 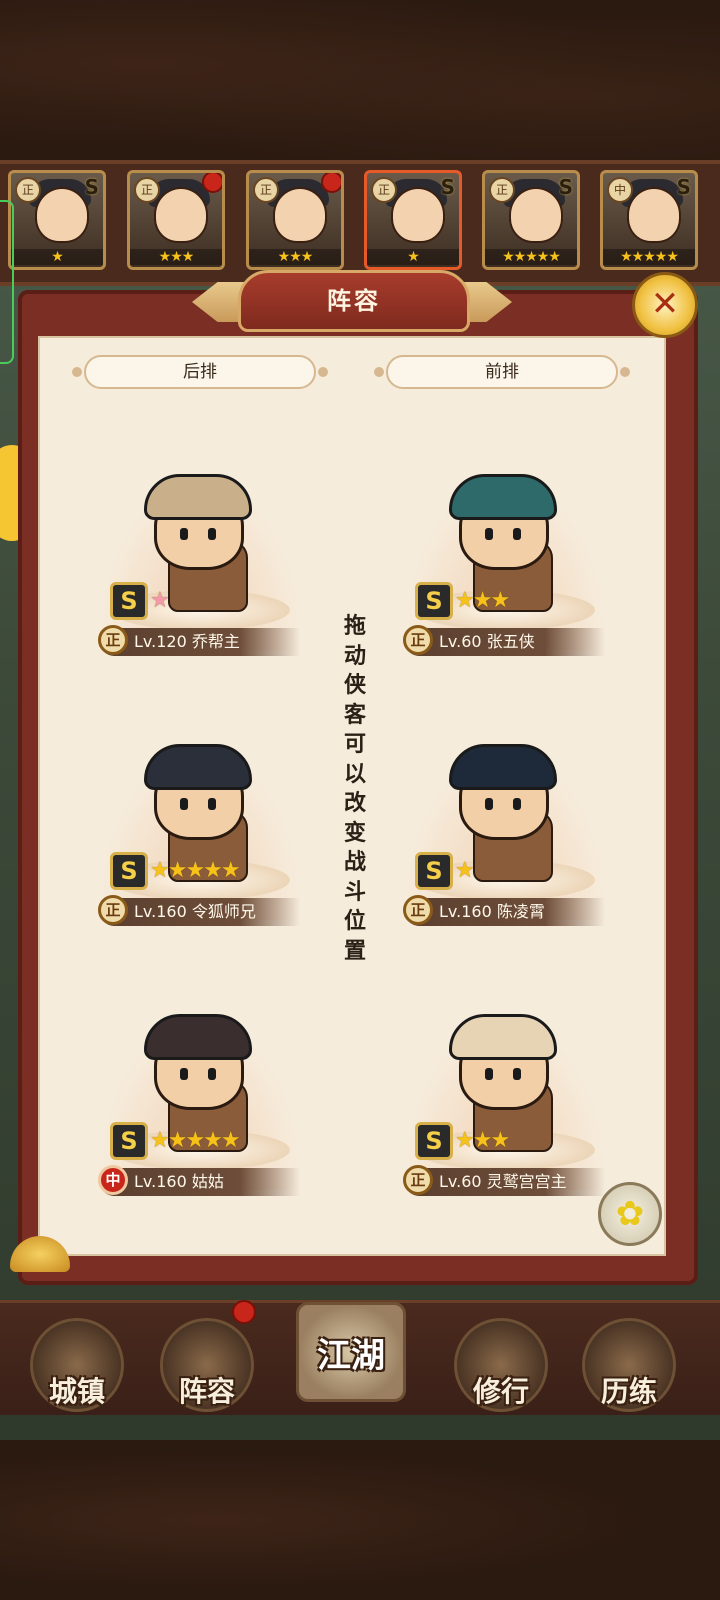 I want to click on title-plate: 阵容, so click(x=354, y=301).